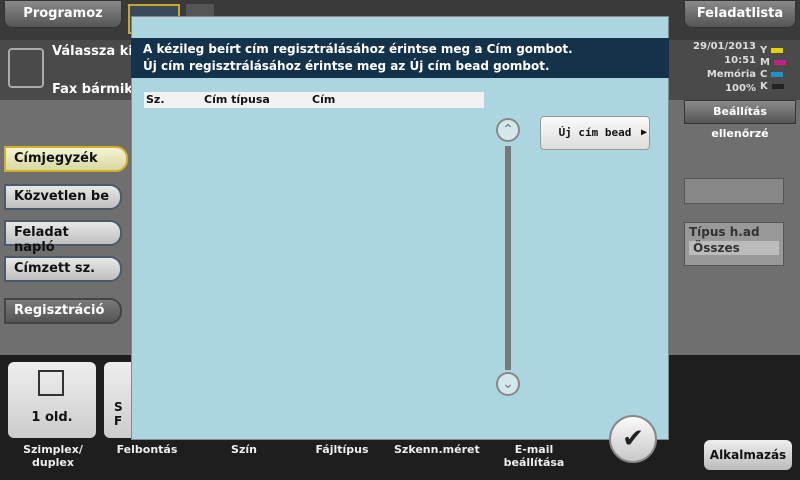 Image resolution: width=800 pixels, height=480 pixels. What do you see at coordinates (724, 46) in the screenshot?
I see `date-text: 29/01/2013` at bounding box center [724, 46].